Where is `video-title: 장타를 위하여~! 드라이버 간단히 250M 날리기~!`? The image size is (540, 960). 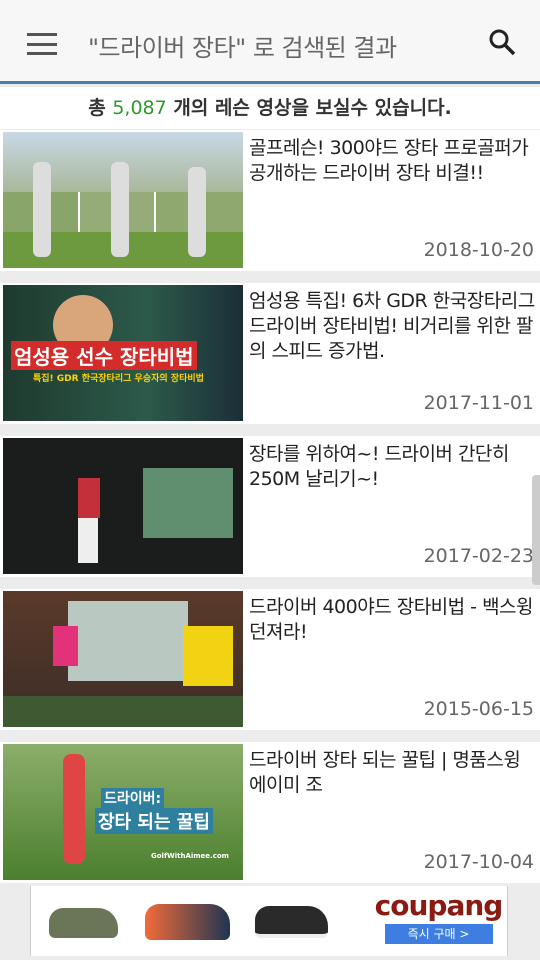
video-title: 장타를 위하여~! 드라이버 간단히 250M 날리기~! is located at coordinates (393, 467).